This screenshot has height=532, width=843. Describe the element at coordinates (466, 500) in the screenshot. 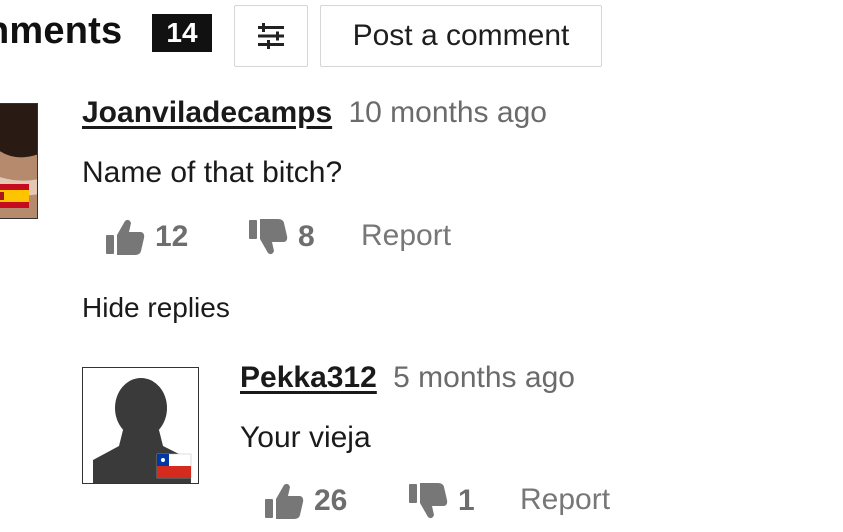

I see `dislike-count: 1` at that location.